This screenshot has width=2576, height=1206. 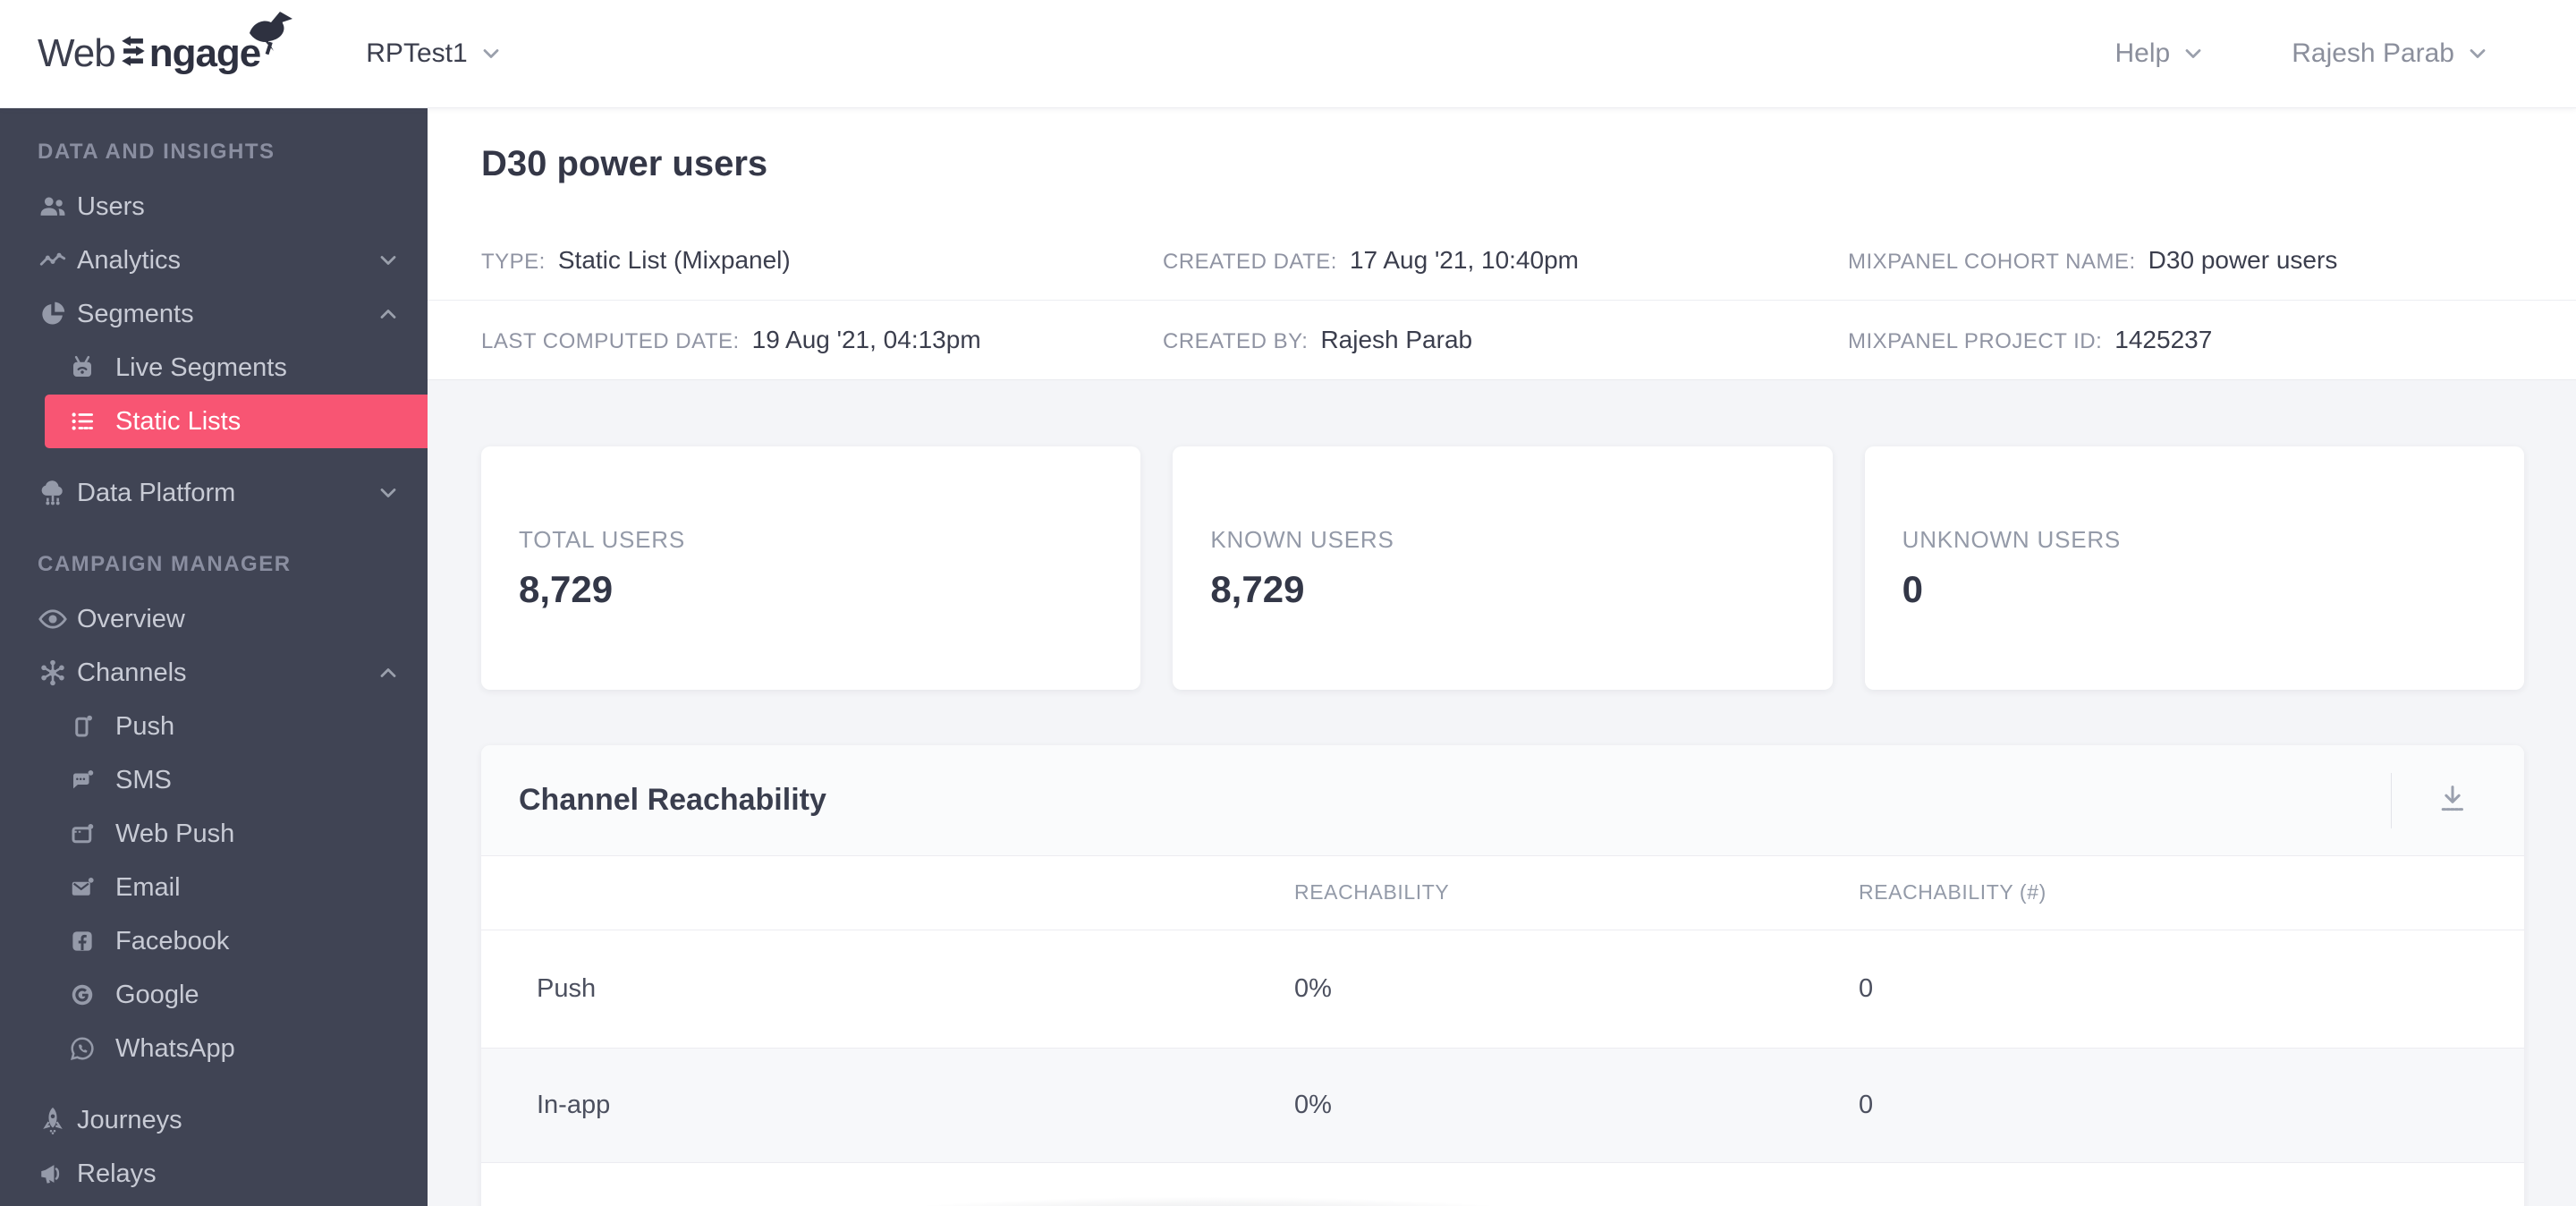 I want to click on reachability-column-header: REACHABILITY, so click(x=1576, y=893).